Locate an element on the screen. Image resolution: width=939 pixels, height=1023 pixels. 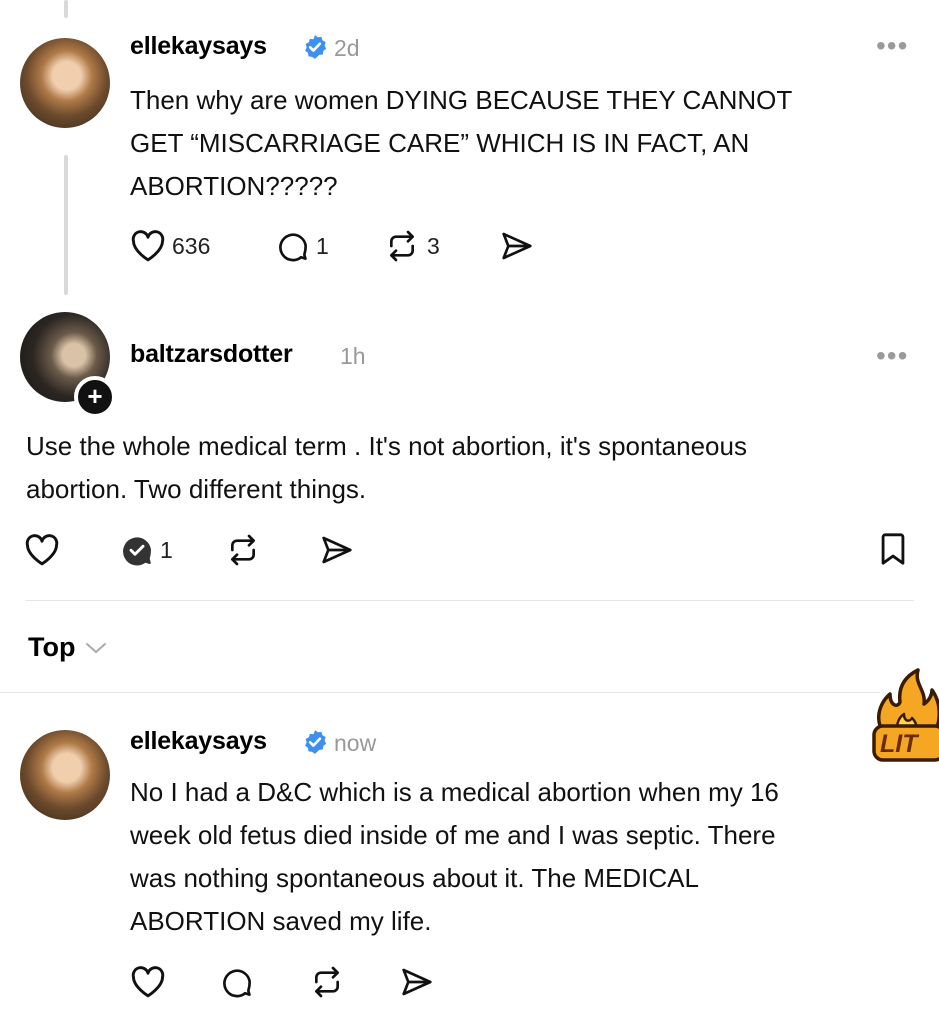
post-line: abortion. Two different things. is located at coordinates (196, 489).